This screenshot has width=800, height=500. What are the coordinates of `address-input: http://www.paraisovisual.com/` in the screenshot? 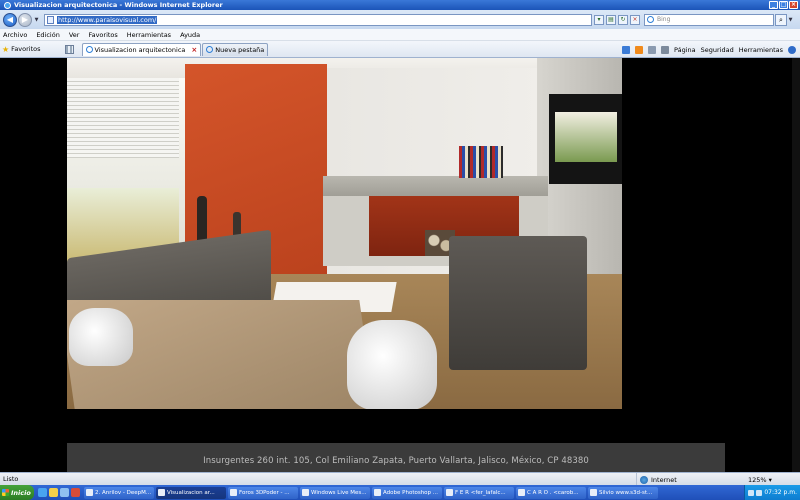 It's located at (318, 19).